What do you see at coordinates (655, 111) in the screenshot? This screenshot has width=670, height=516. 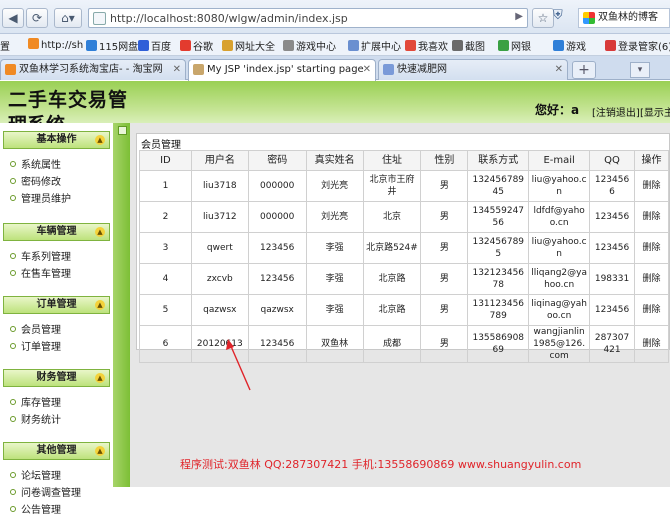 I see `show-main-link: [显示主` at bounding box center [655, 111].